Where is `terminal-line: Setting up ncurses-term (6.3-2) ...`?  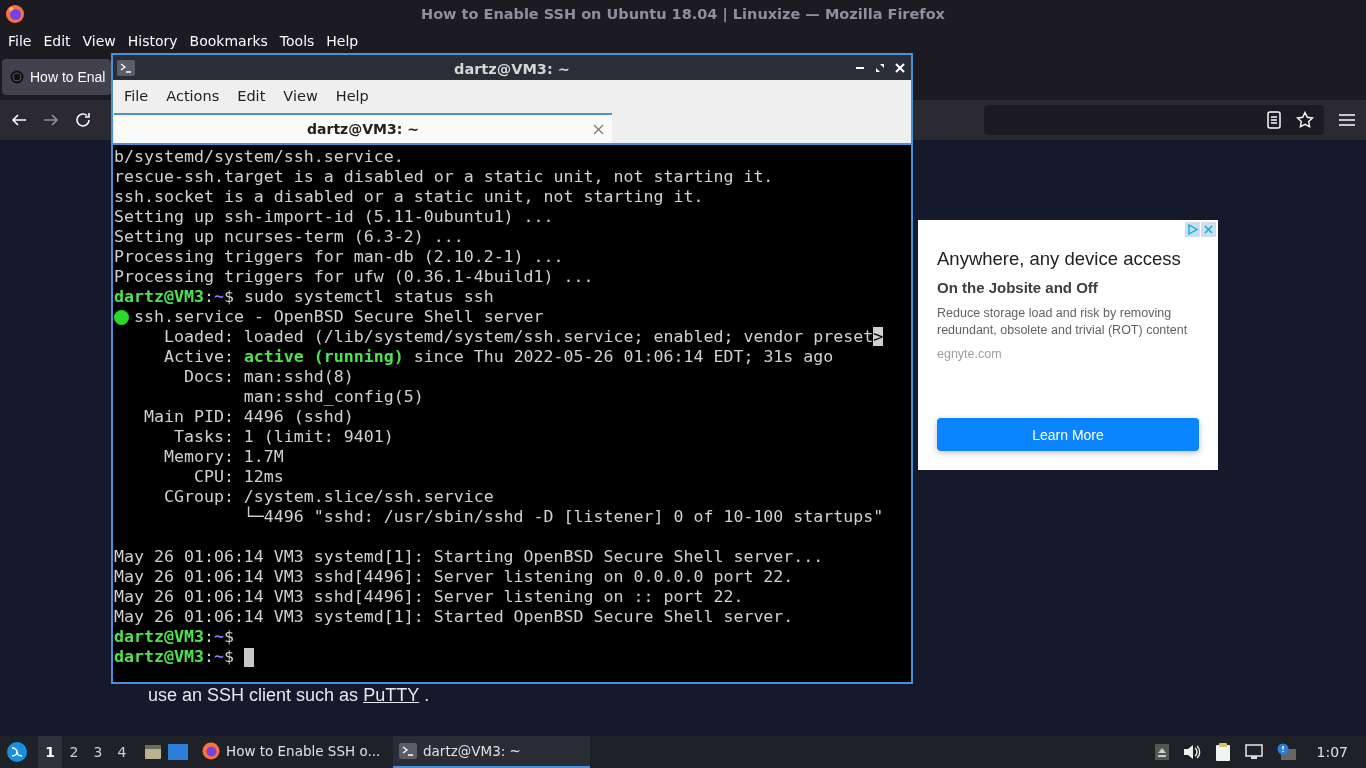
terminal-line: Setting up ncurses-term (6.3-2) ... is located at coordinates (289, 237).